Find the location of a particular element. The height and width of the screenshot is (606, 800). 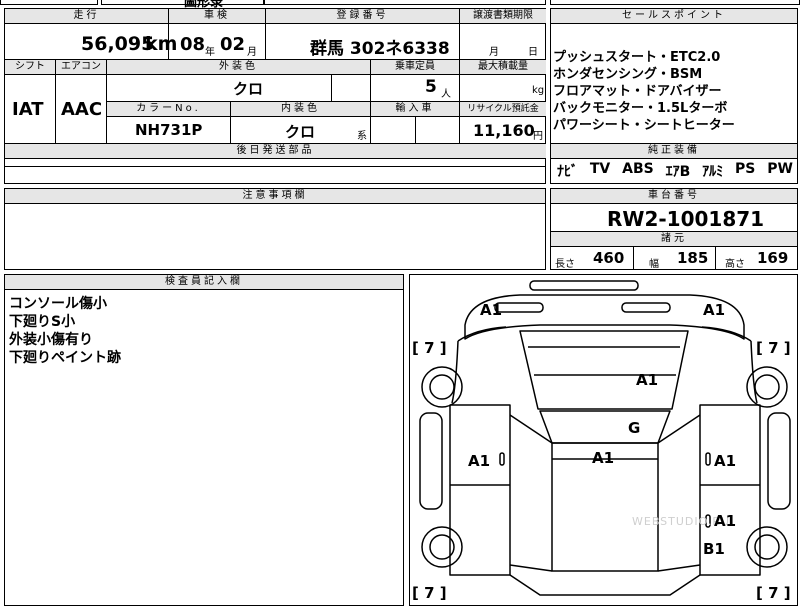

pillar-right is located at coordinates (679, 493).